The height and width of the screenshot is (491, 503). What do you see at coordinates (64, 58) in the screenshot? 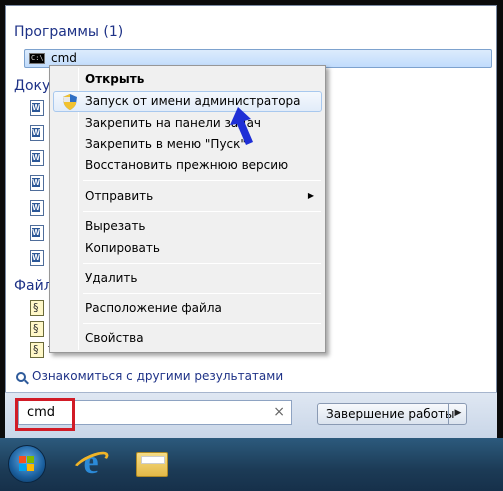
I see `program-label: cmd` at bounding box center [64, 58].